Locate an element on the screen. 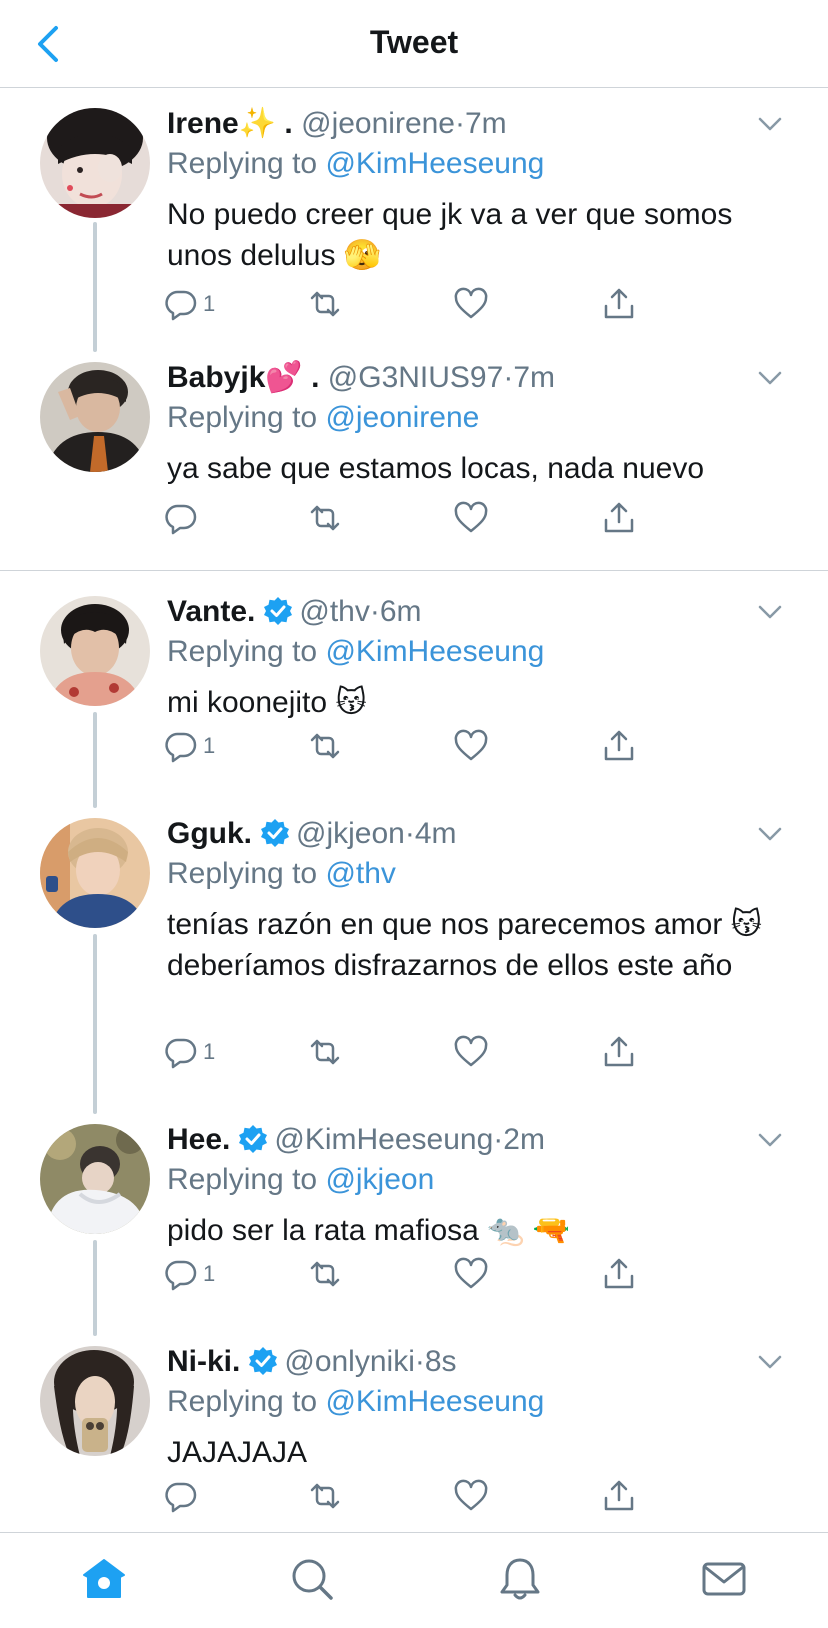  display-name: Ni-ki. is located at coordinates (203, 1361).